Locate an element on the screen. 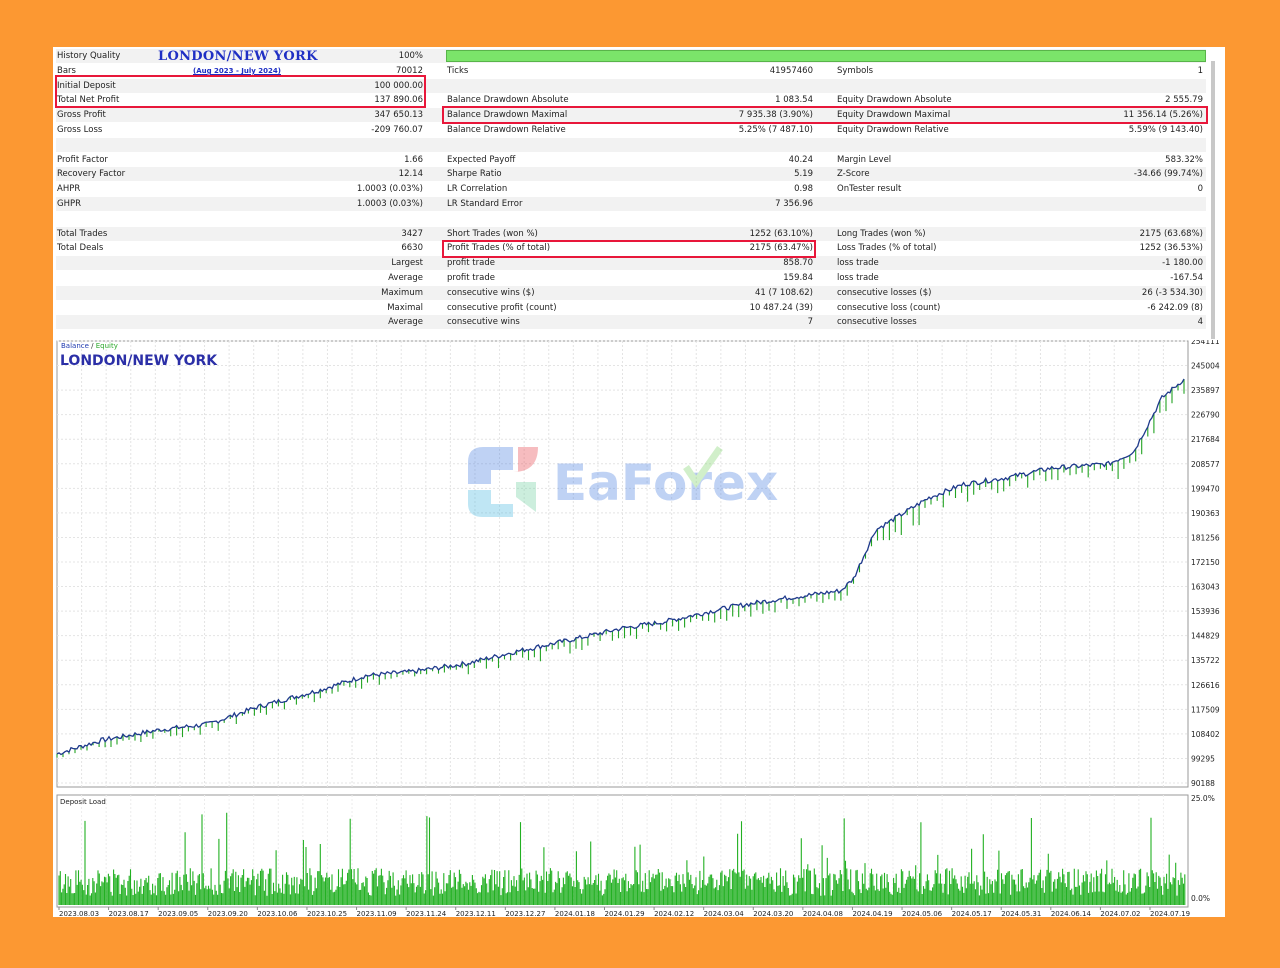 This screenshot has height=968, width=1280. report-cell-c1v: Maximum is located at coordinates (402, 292).